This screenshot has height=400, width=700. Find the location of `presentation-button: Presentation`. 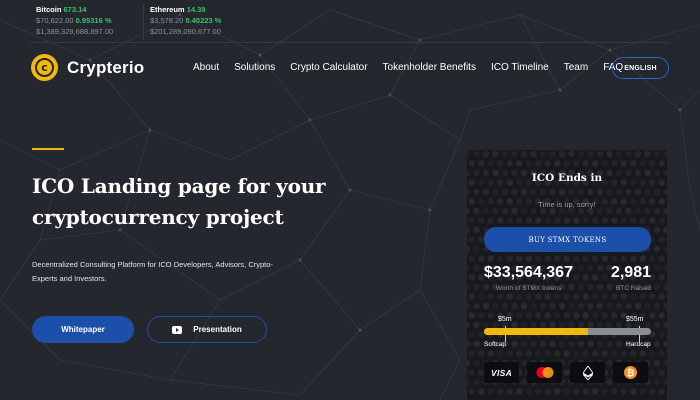

presentation-button: Presentation is located at coordinates (207, 329).